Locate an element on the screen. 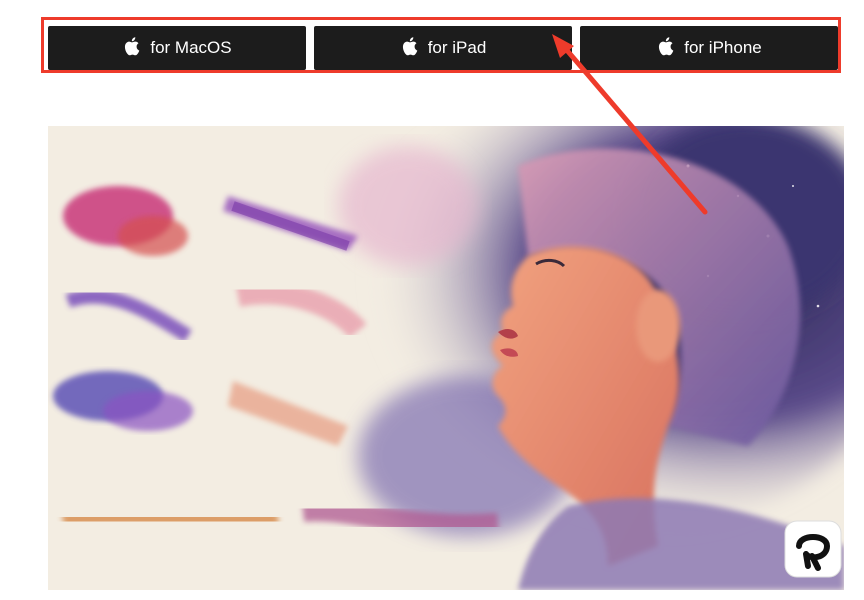 The height and width of the screenshot is (600, 864). download-iphone-button: for iPhone is located at coordinates (709, 48).